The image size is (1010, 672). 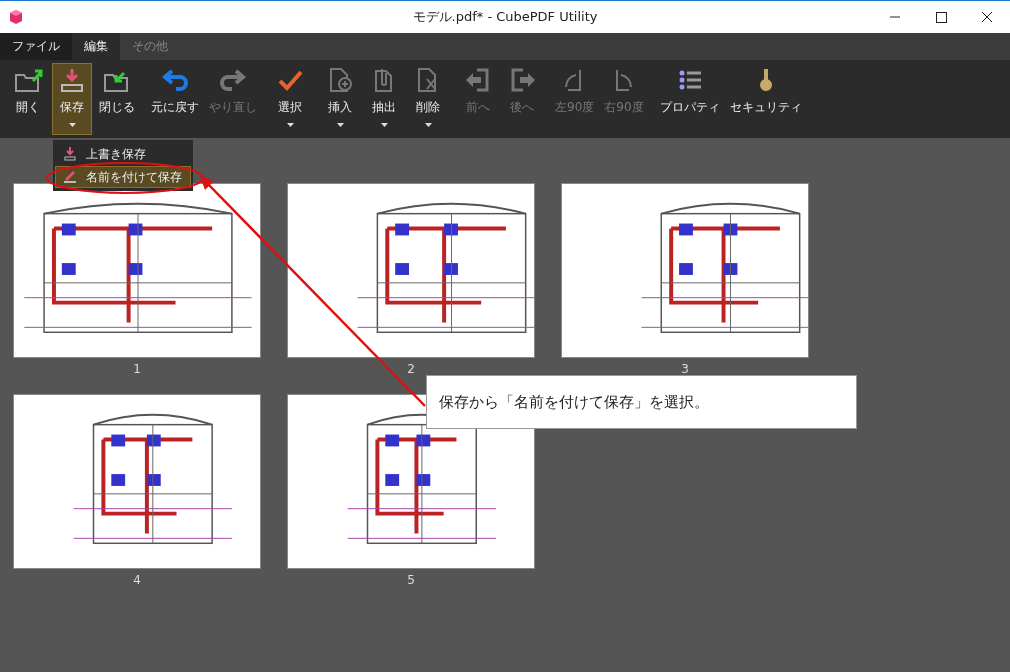 I want to click on toolbar-button: セキュリティ, so click(x=765, y=99).